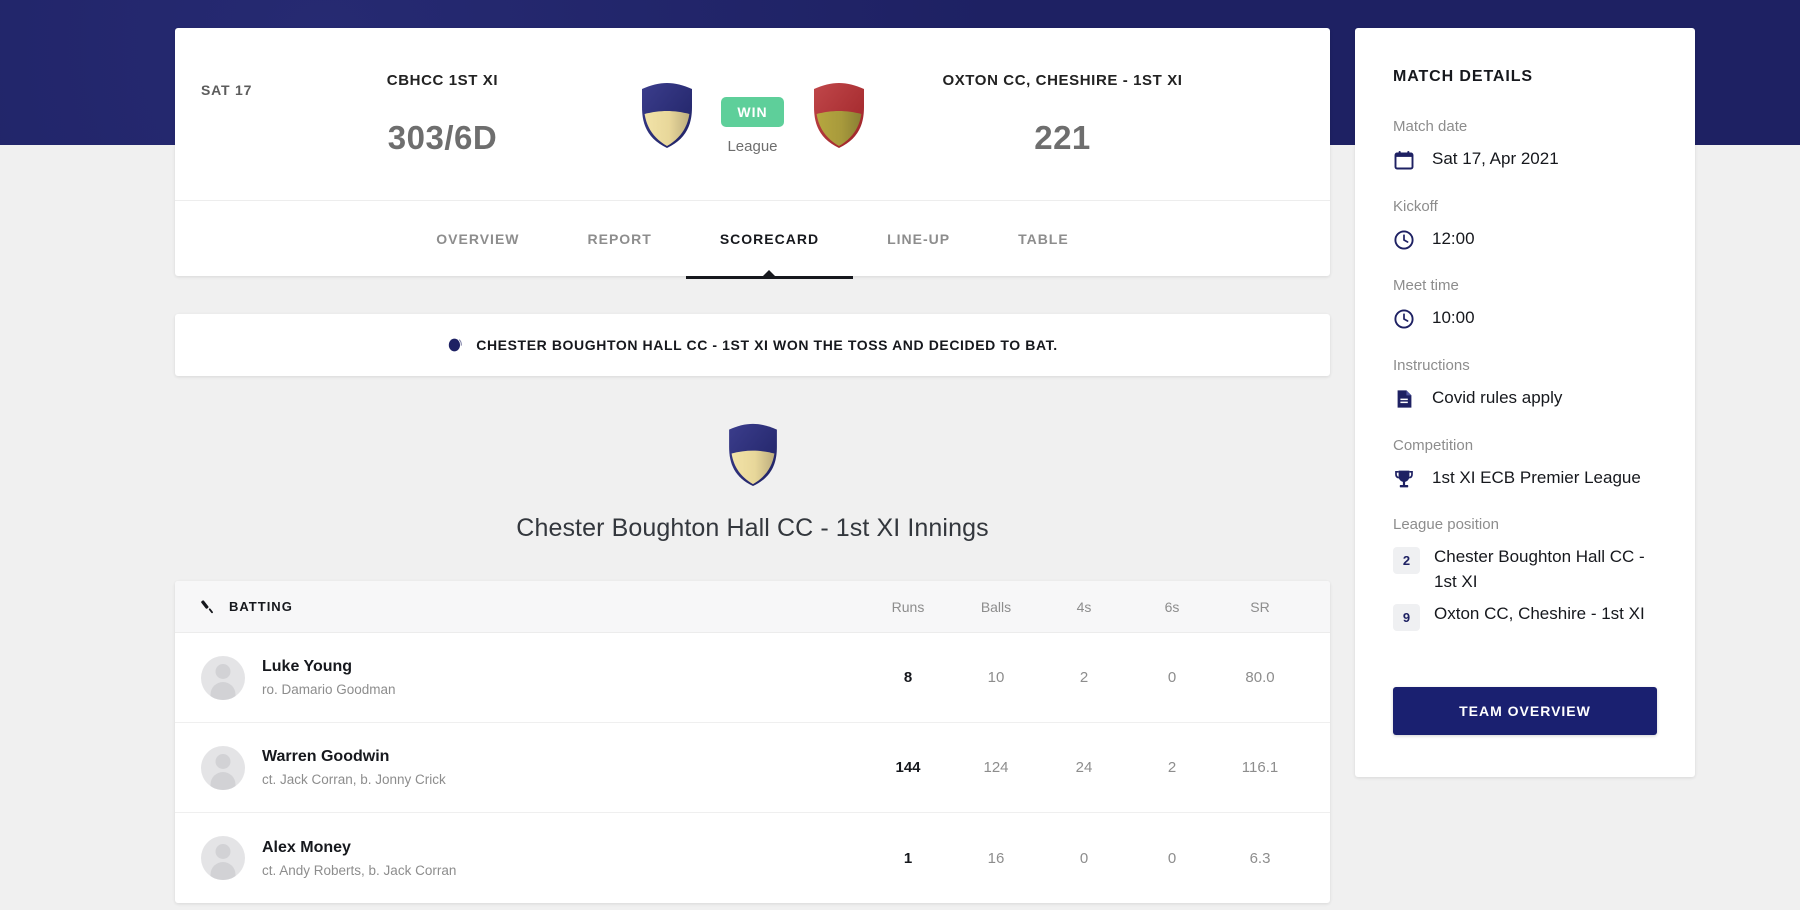 This screenshot has width=1800, height=910. Describe the element at coordinates (532, 677) in the screenshot. I see `player-cell: Luke Young ro. Damario Goodman` at that location.